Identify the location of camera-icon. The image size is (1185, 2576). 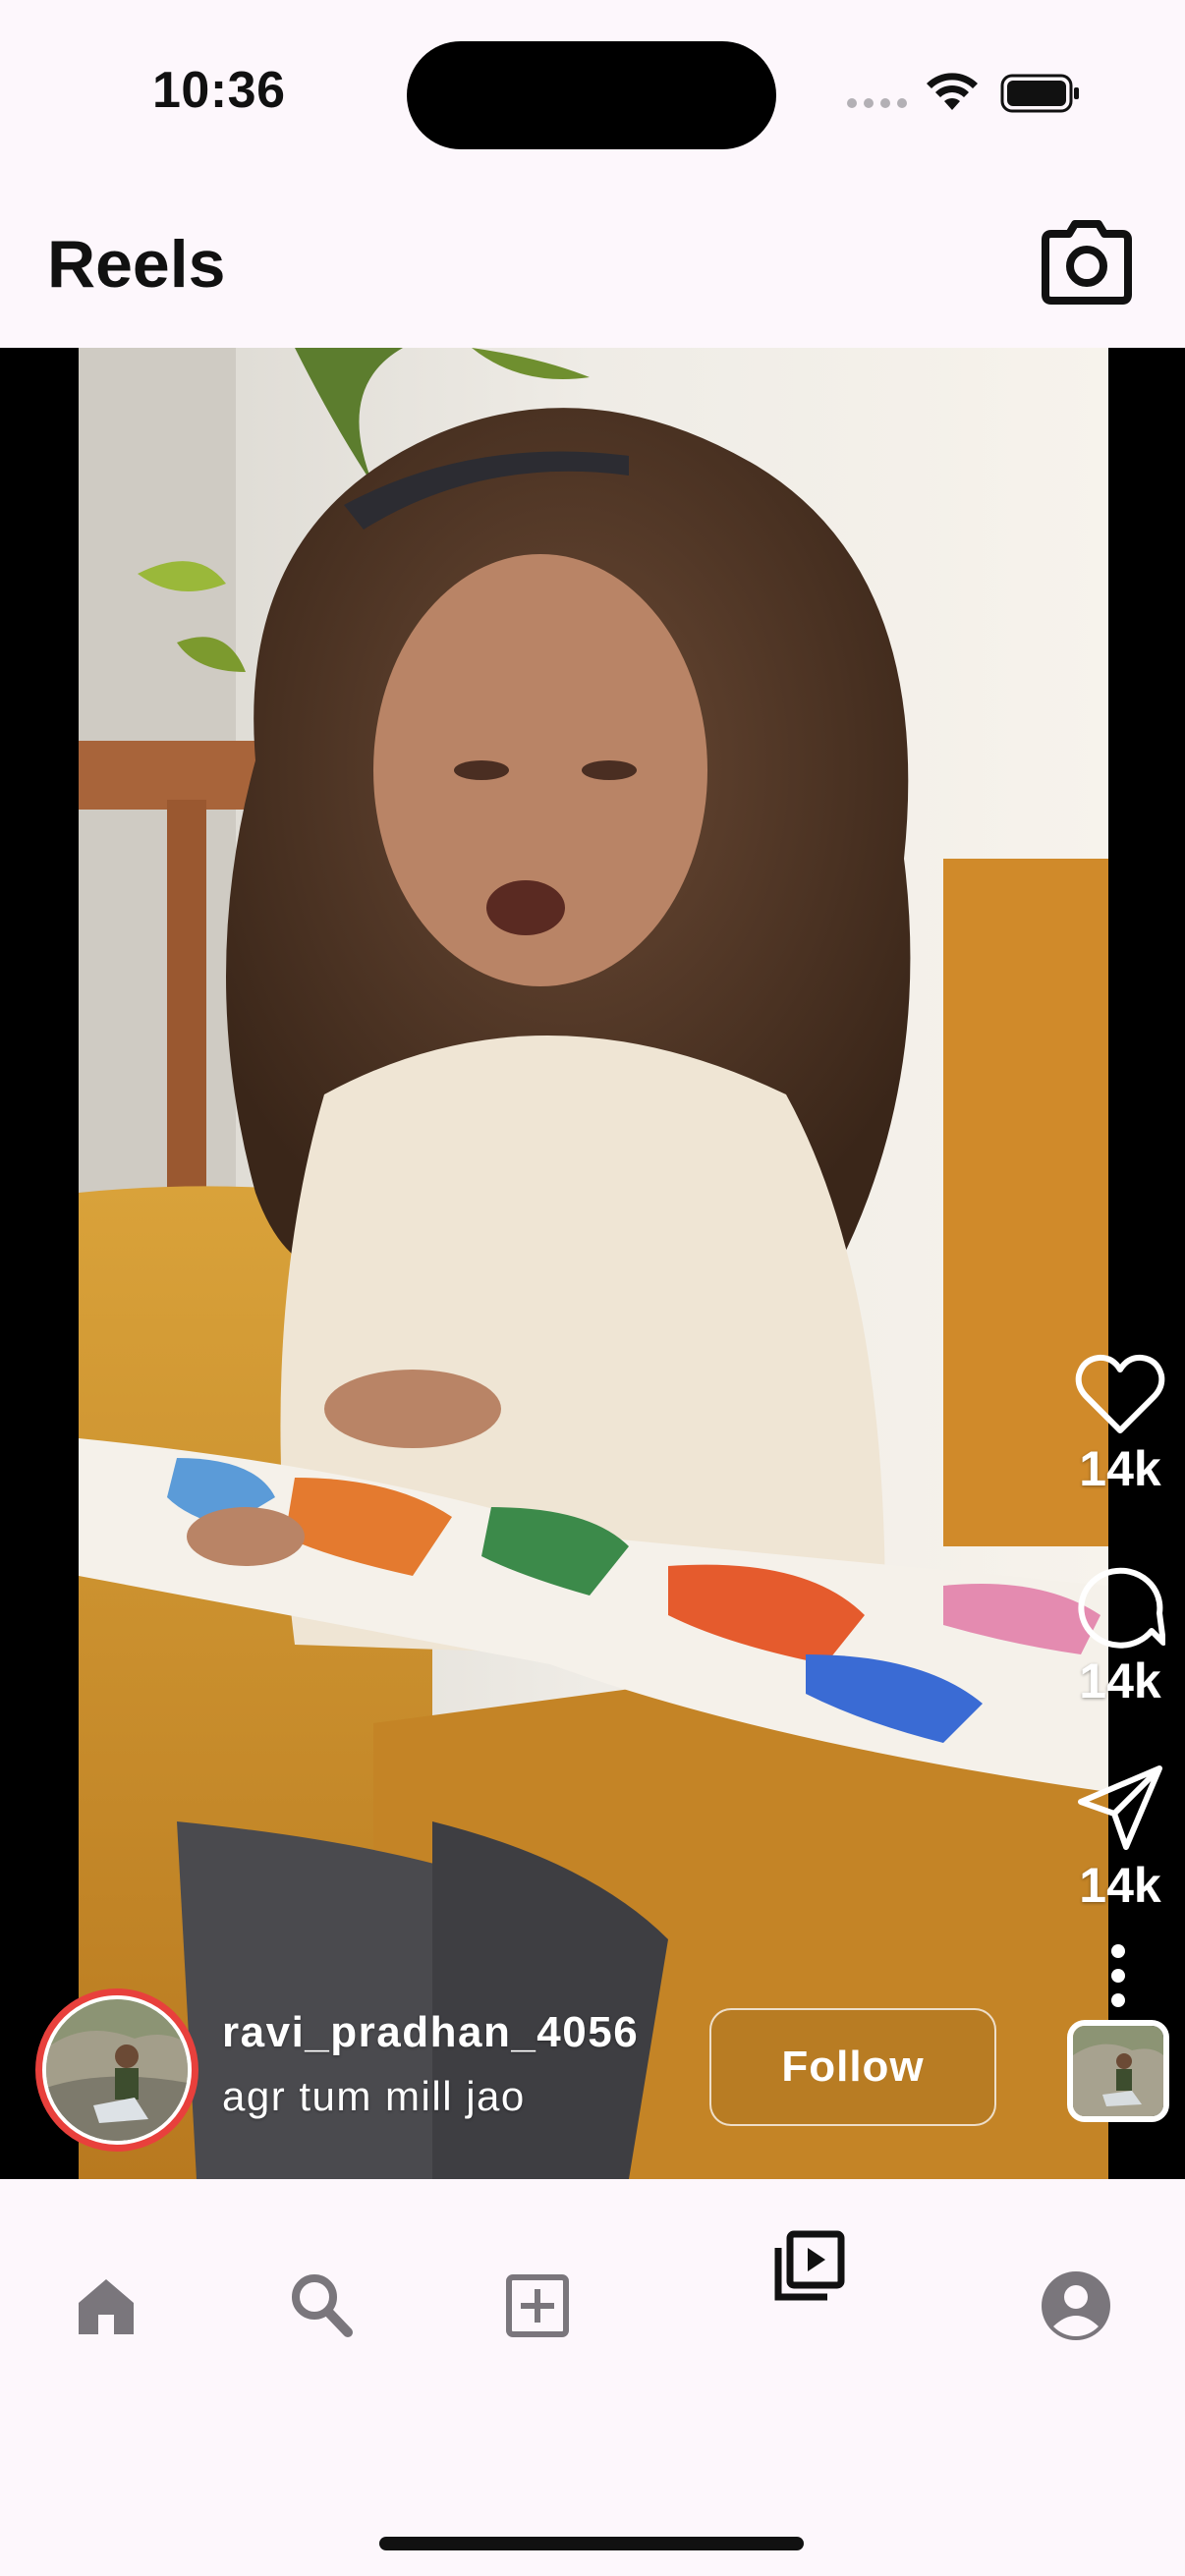
(1087, 262).